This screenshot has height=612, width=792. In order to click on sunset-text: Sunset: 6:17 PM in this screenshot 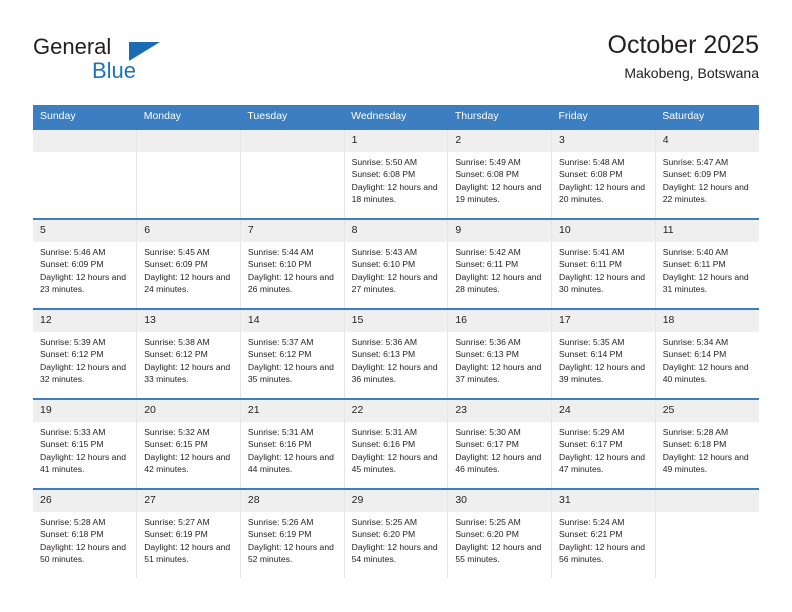, I will do `click(487, 444)`.